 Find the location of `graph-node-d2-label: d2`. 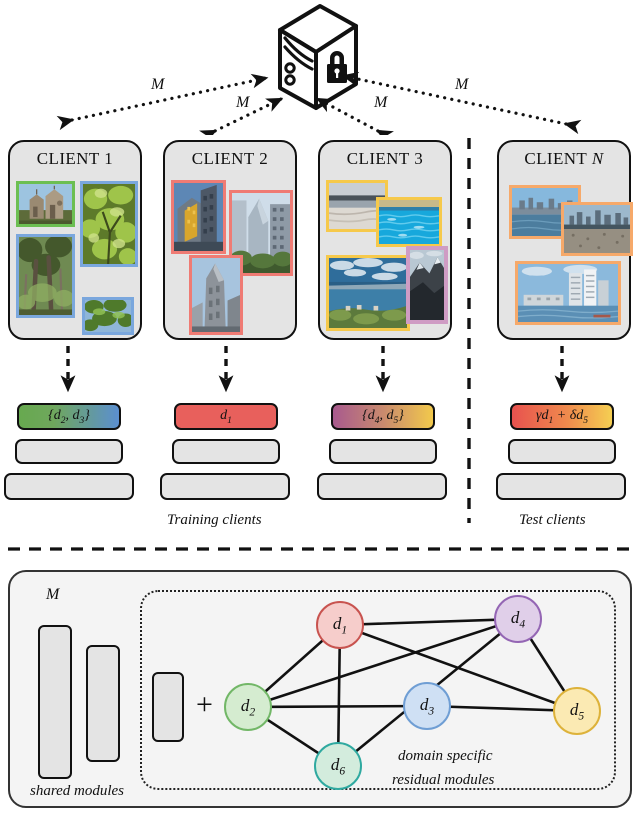

graph-node-d2-label: d2 is located at coordinates (248, 707).